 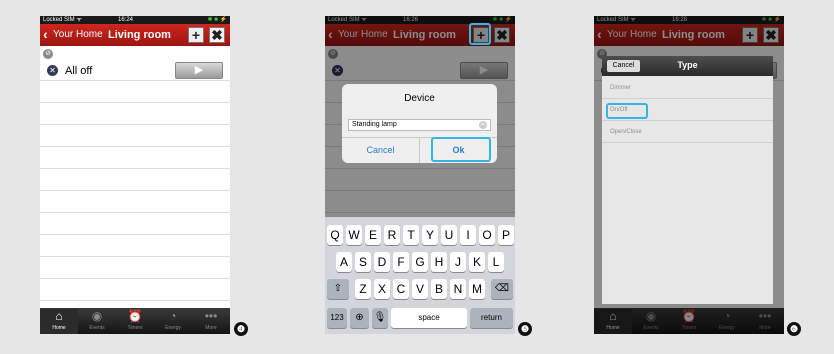 What do you see at coordinates (449, 235) in the screenshot?
I see `key: U` at bounding box center [449, 235].